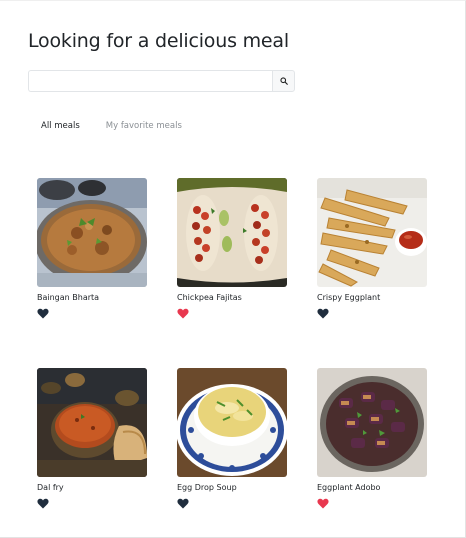 The height and width of the screenshot is (538, 466). Describe the element at coordinates (207, 487) in the screenshot. I see `meal-title: Egg Drop Soup` at that location.